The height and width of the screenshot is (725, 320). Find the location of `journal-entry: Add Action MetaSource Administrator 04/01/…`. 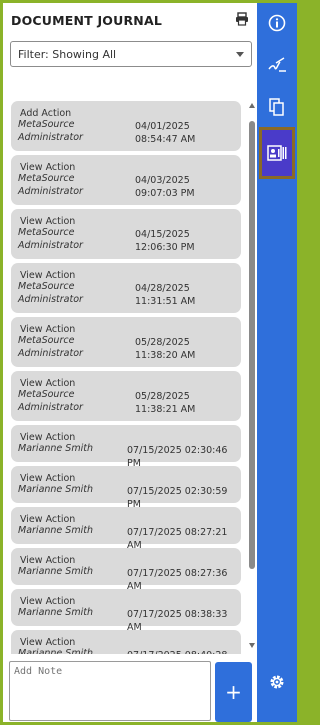

journal-entry: Add Action MetaSource Administrator 04/01/… is located at coordinates (126, 126).